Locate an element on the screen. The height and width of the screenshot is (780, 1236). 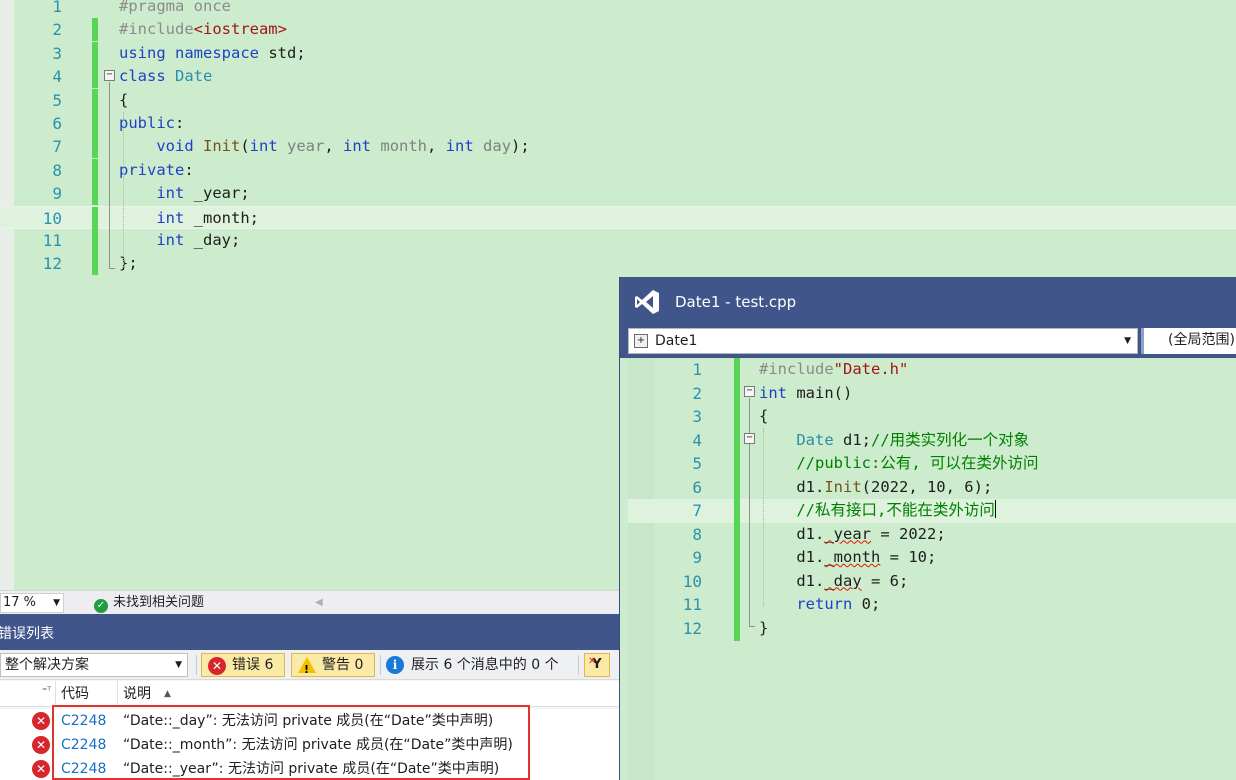
column-header-description: 说明 is located at coordinates (137, 694).